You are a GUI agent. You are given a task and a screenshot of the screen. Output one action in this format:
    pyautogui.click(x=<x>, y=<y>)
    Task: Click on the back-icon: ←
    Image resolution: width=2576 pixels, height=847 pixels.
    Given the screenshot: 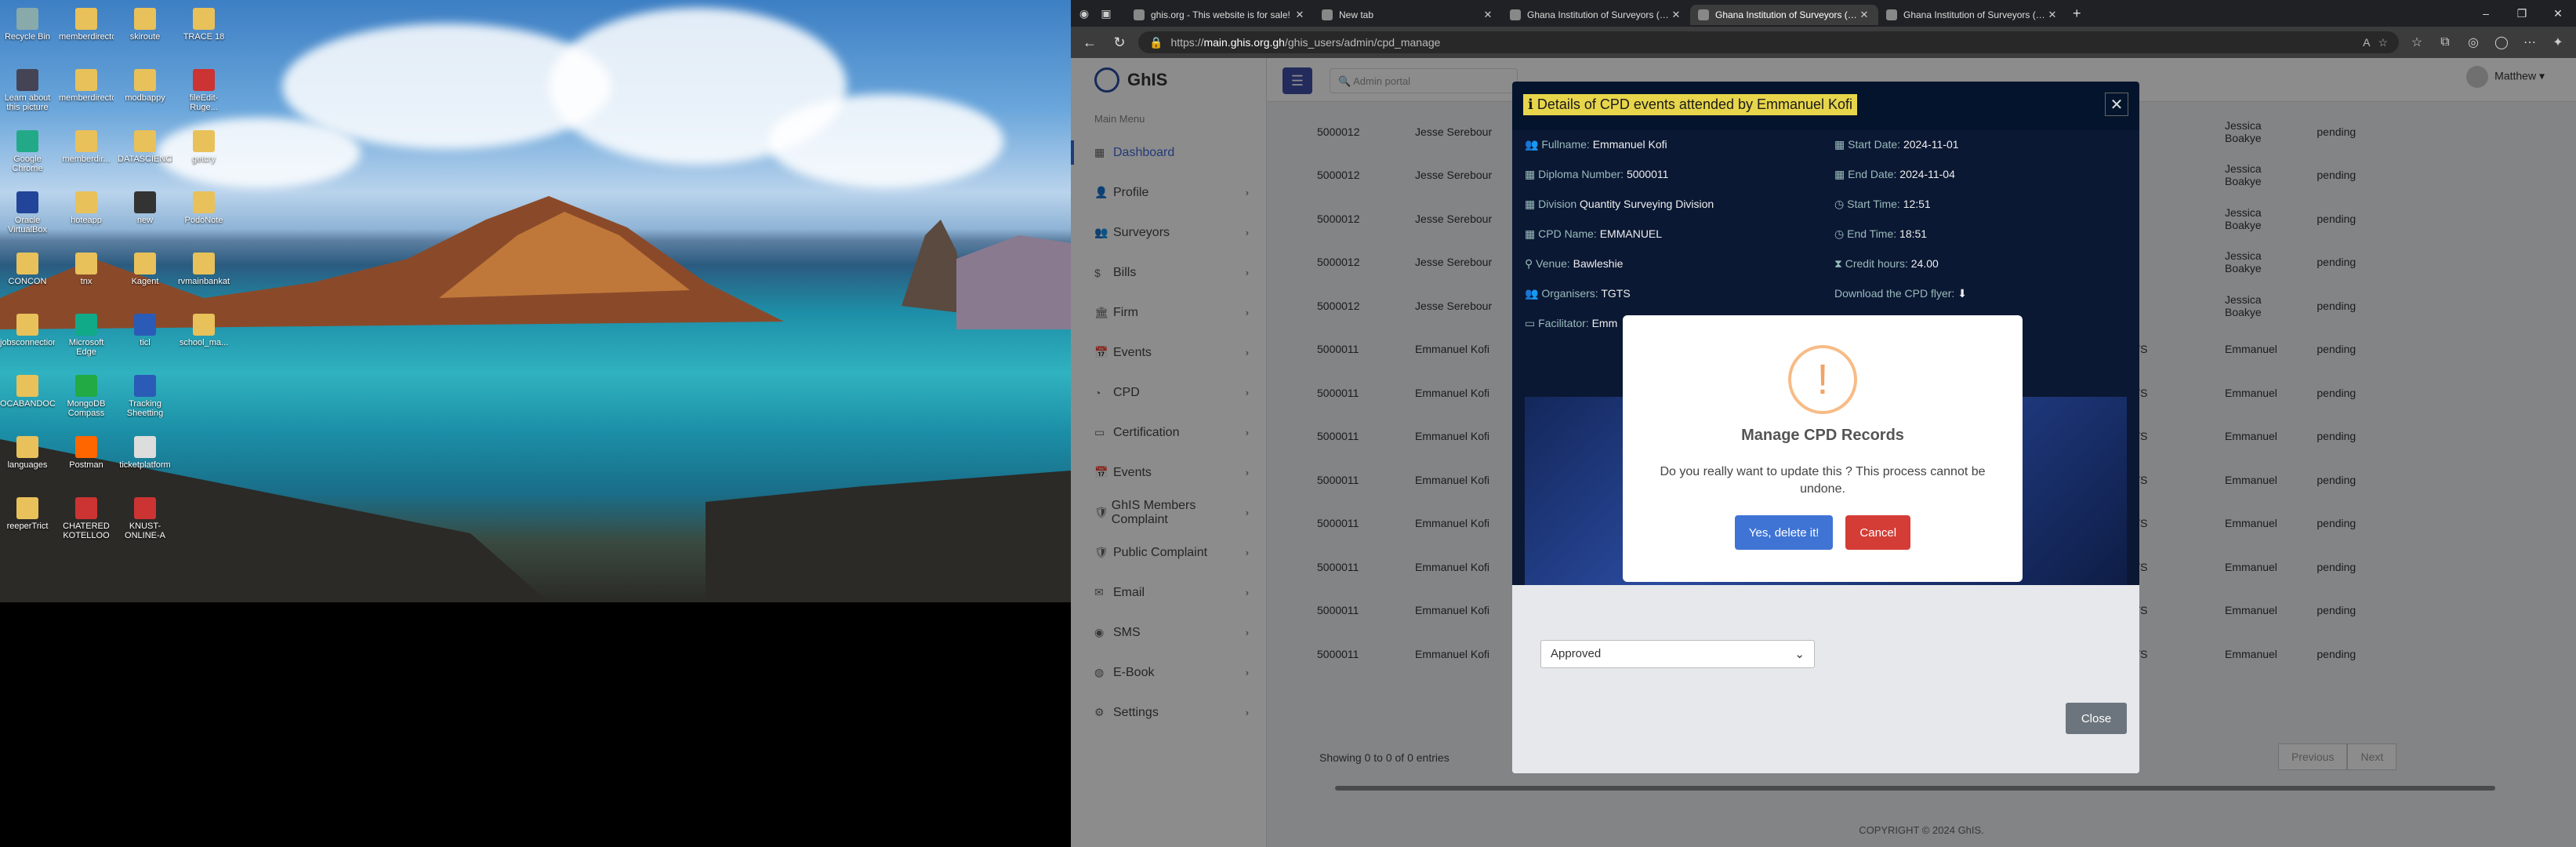 What is the action you would take?
    pyautogui.click(x=1090, y=43)
    